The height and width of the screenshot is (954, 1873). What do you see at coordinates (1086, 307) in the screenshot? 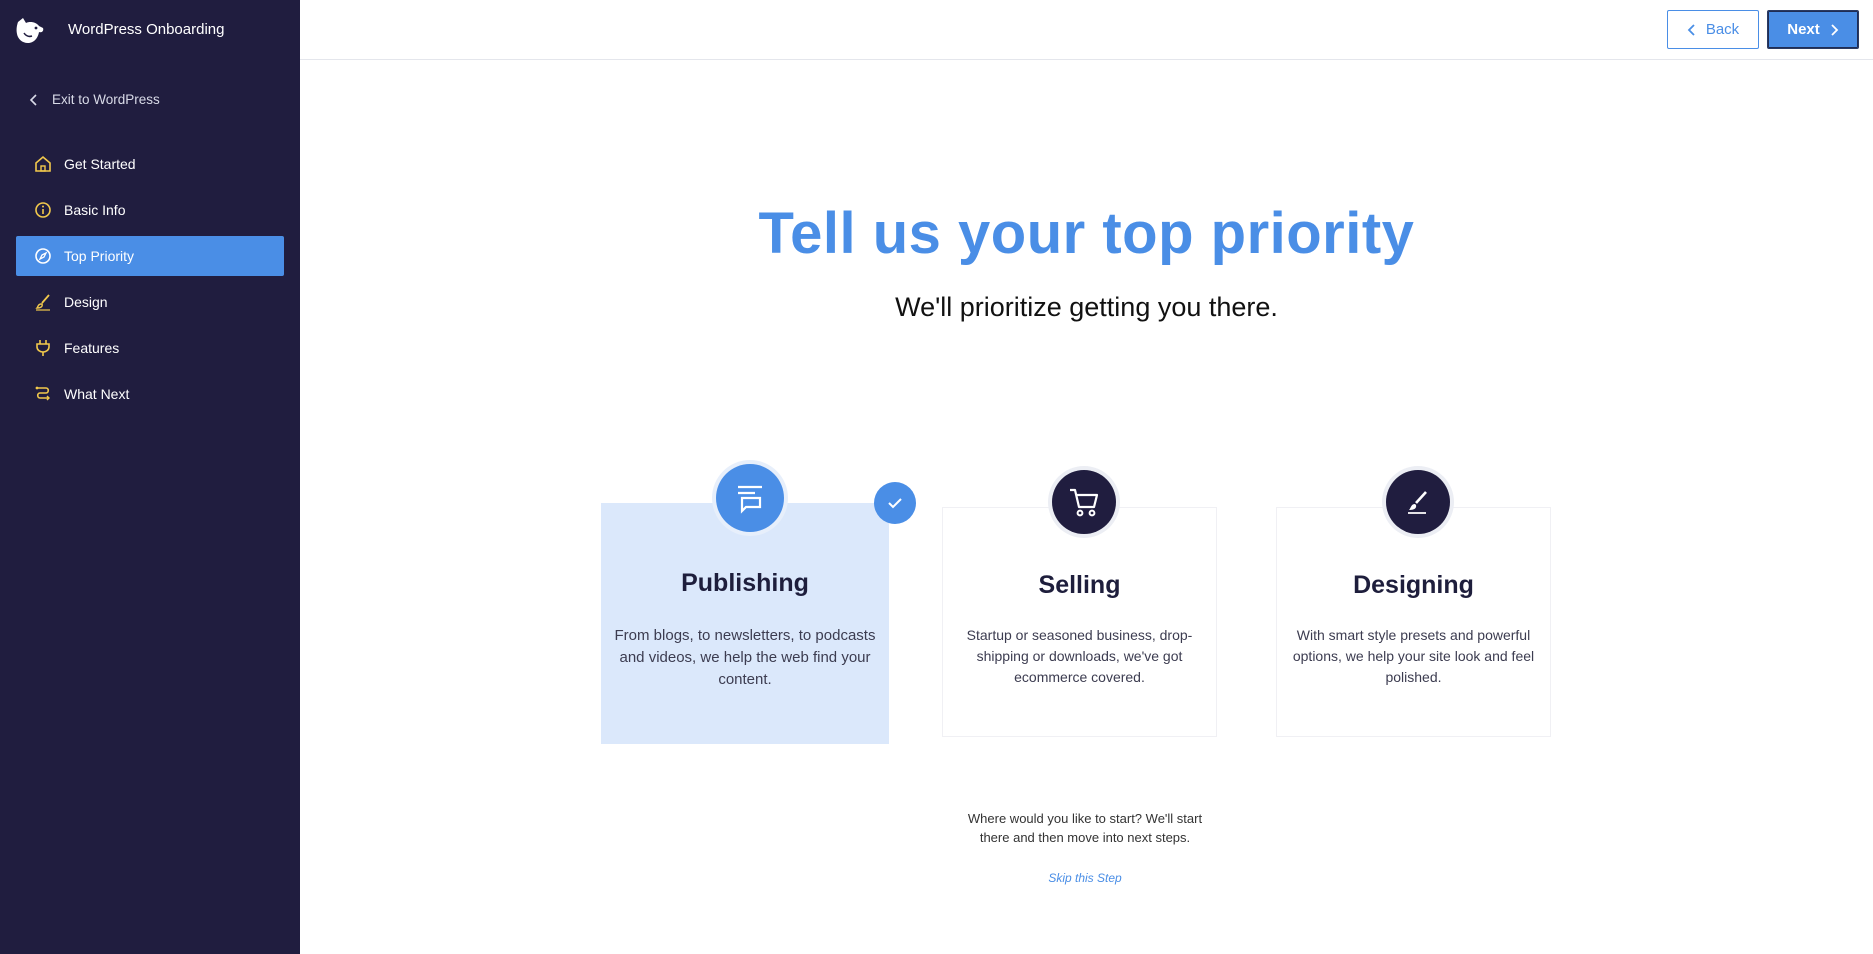
I see `page-subtitle: We'll prioritize getting you there.` at bounding box center [1086, 307].